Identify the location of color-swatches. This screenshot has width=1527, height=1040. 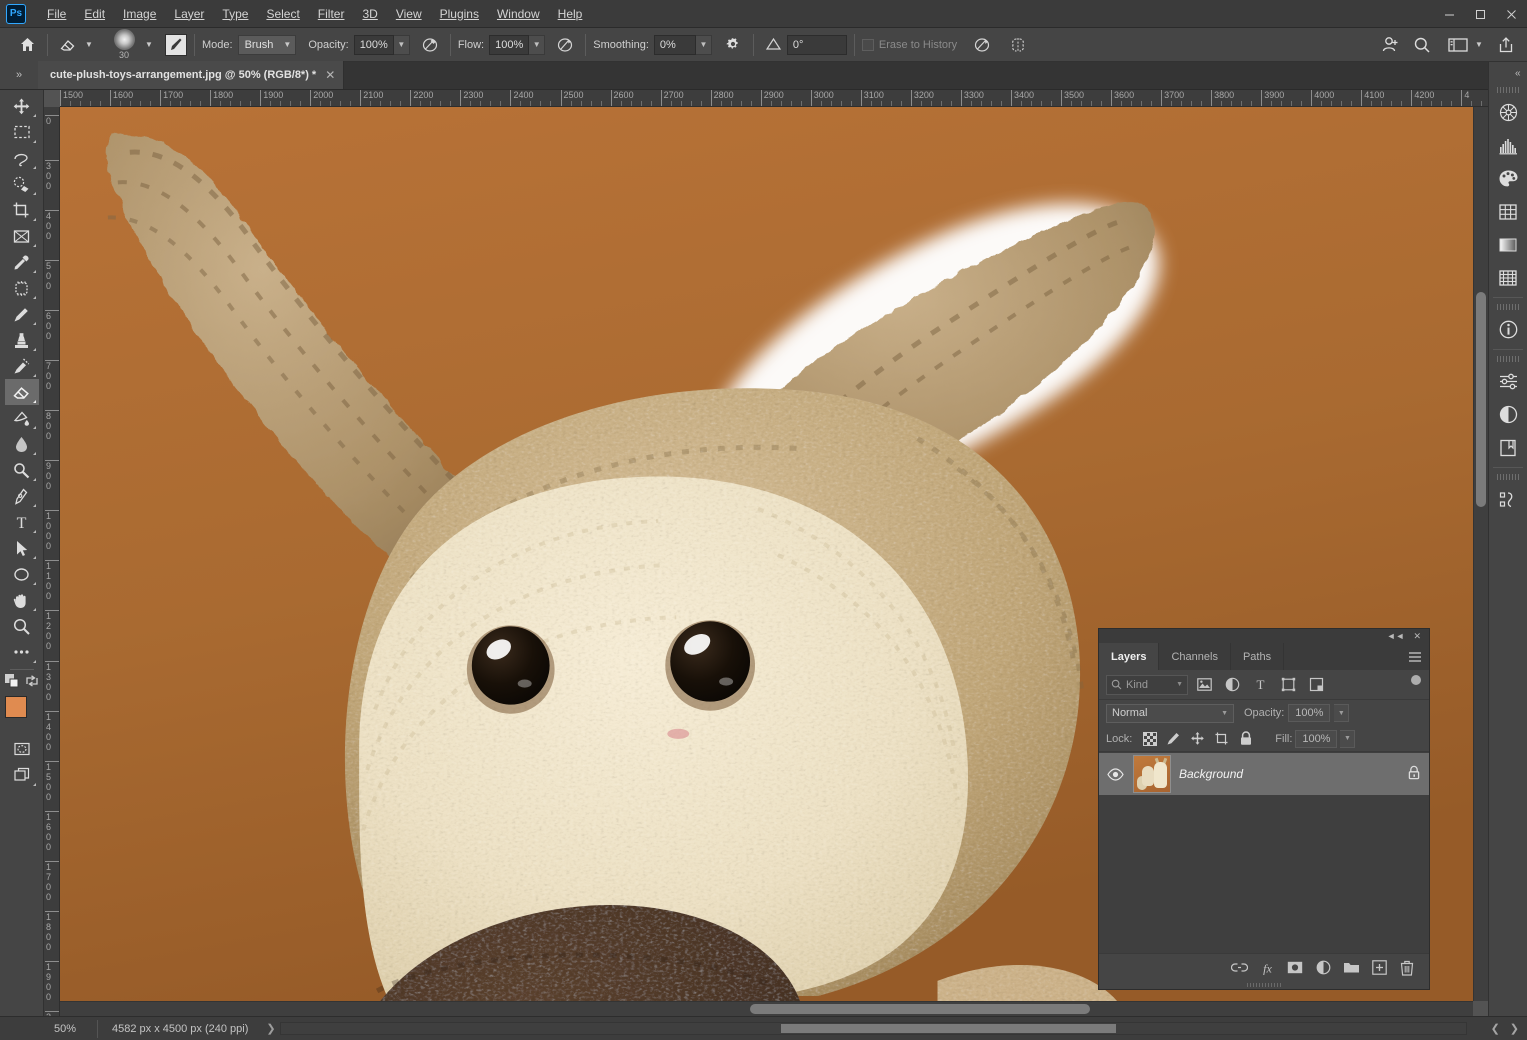
(21, 713).